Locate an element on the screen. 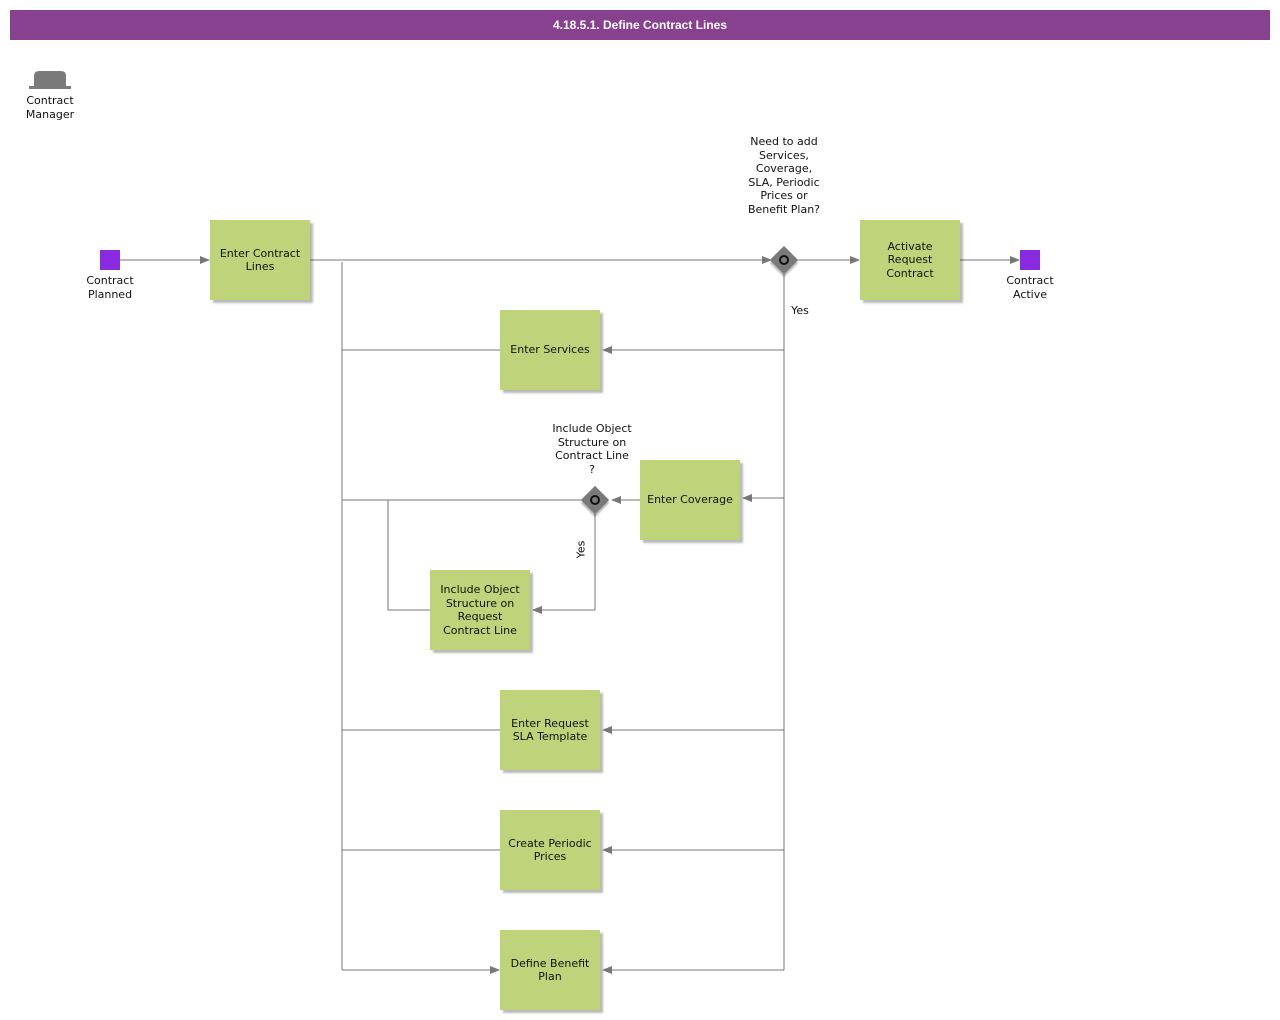  task-define-benefit-plan: Define Benefit Plan is located at coordinates (550, 970).